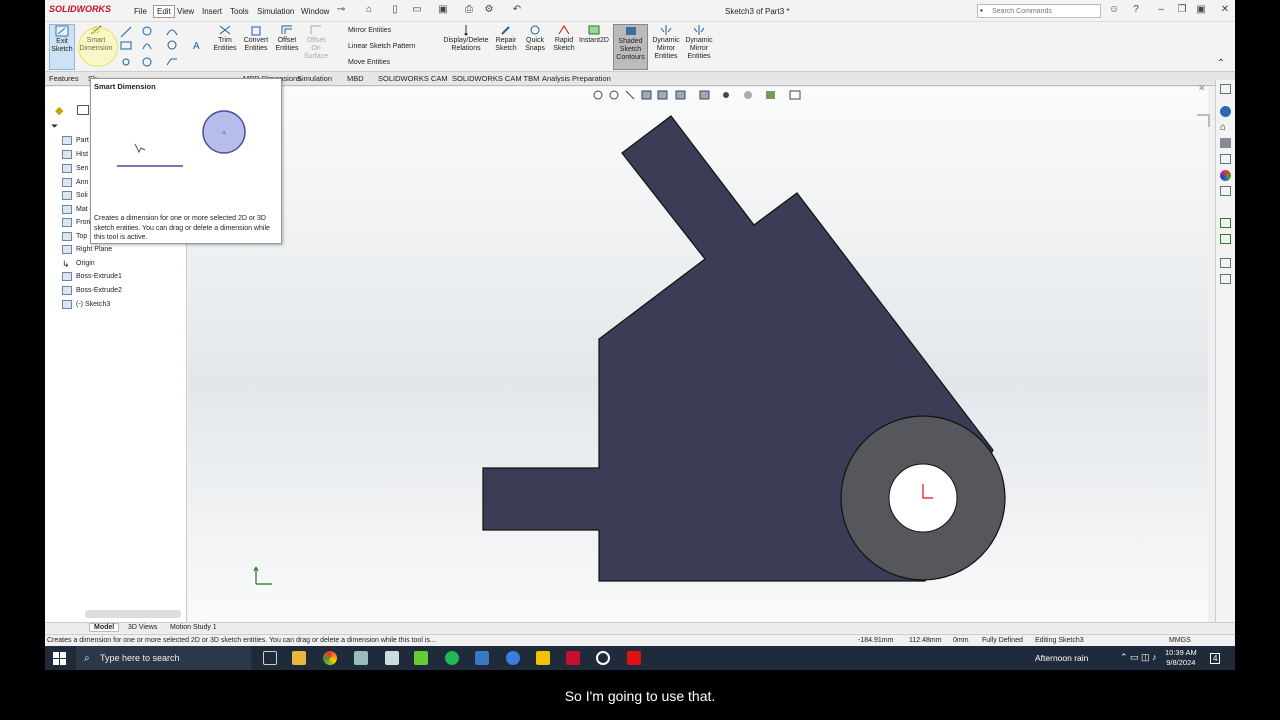 The height and width of the screenshot is (720, 1280). I want to click on app-logo: SOLIDWORKS, so click(80, 9).